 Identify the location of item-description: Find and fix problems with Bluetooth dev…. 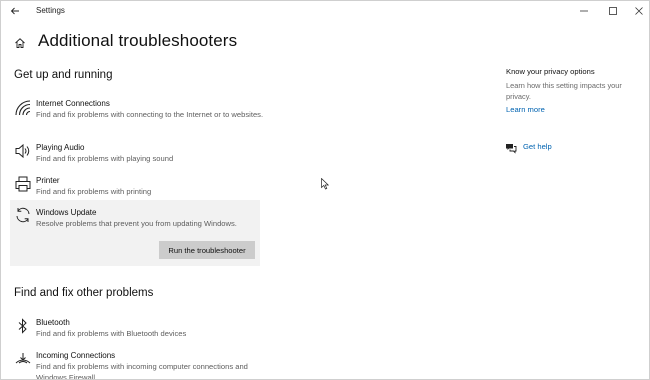
(111, 333).